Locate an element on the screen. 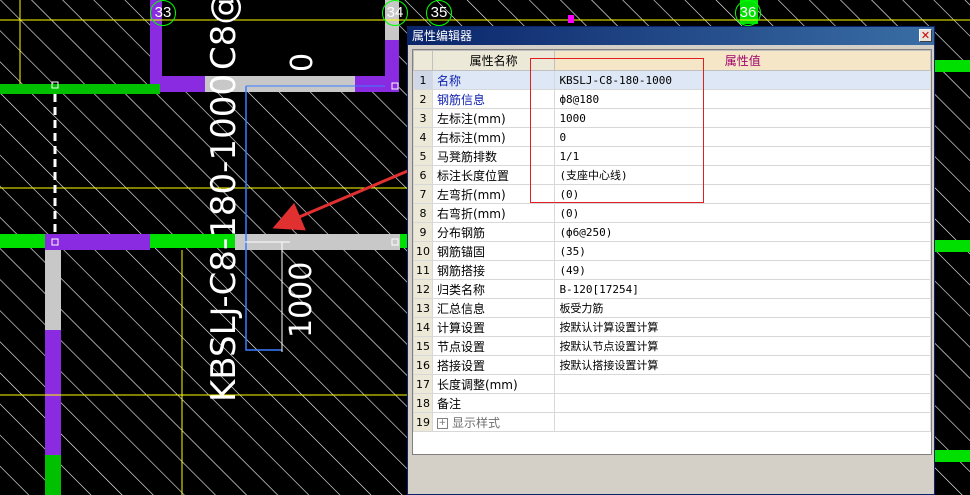 This screenshot has width=970, height=495. property-value: 按默认计算设置计算 is located at coordinates (742, 327).